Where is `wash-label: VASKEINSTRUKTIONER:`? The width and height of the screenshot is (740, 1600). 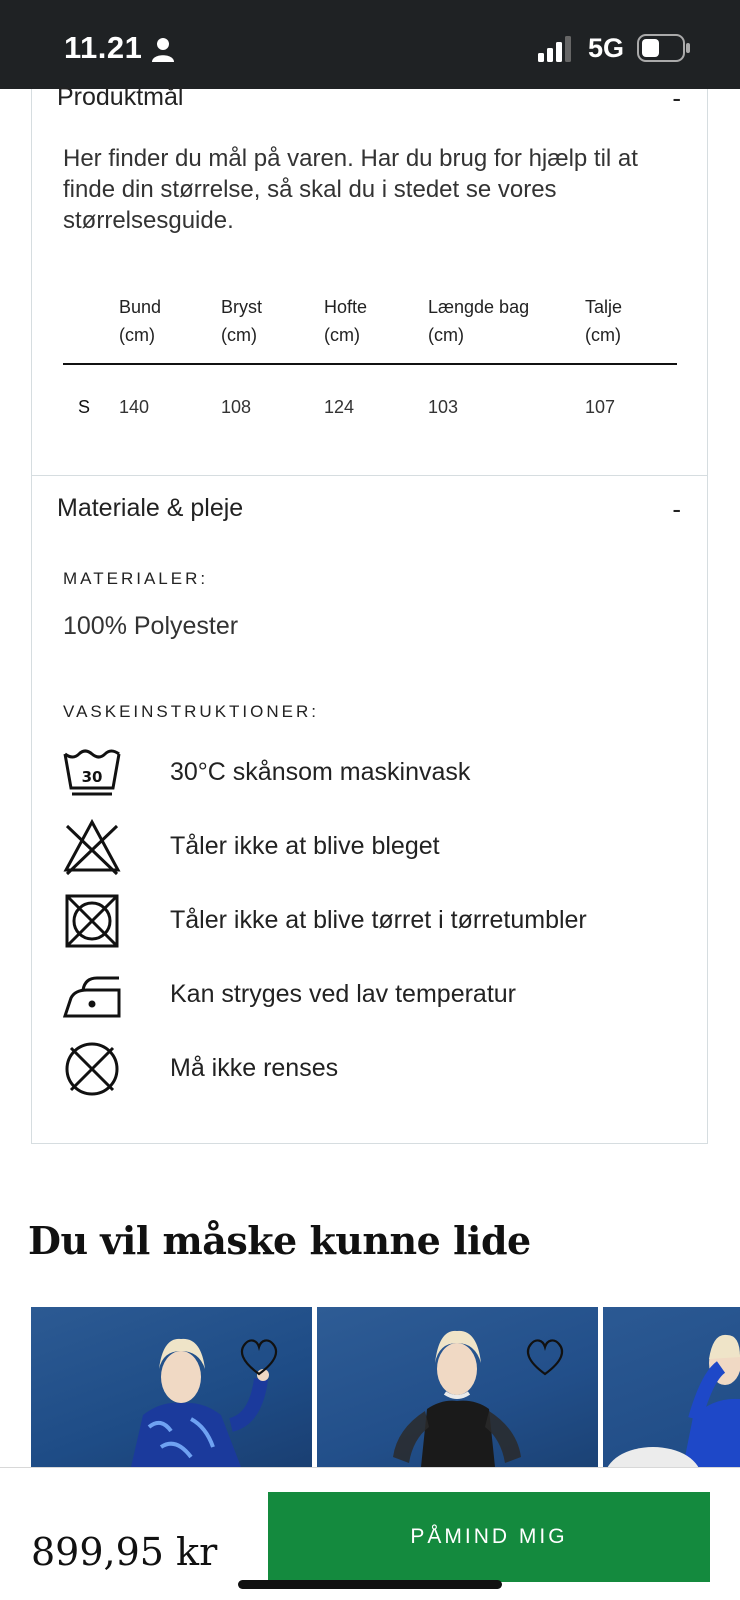
wash-label: VASKEINSTRUKTIONER: is located at coordinates (191, 711).